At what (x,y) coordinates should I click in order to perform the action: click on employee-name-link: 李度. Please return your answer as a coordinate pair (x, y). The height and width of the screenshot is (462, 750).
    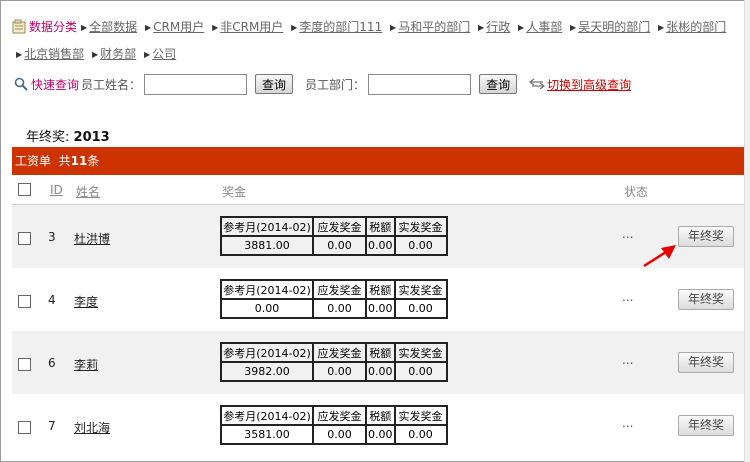
    Looking at the image, I should click on (86, 301).